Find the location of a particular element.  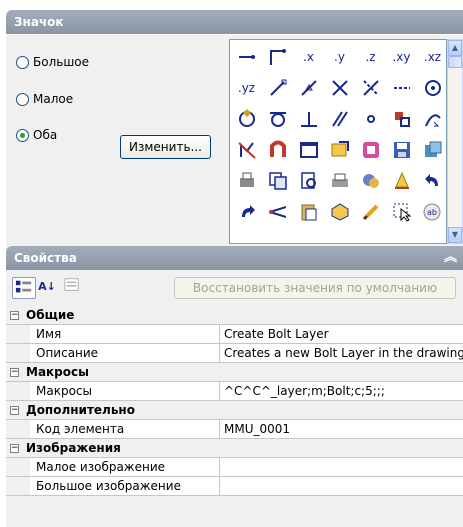

category-macros: − Макросы is located at coordinates (234, 372).